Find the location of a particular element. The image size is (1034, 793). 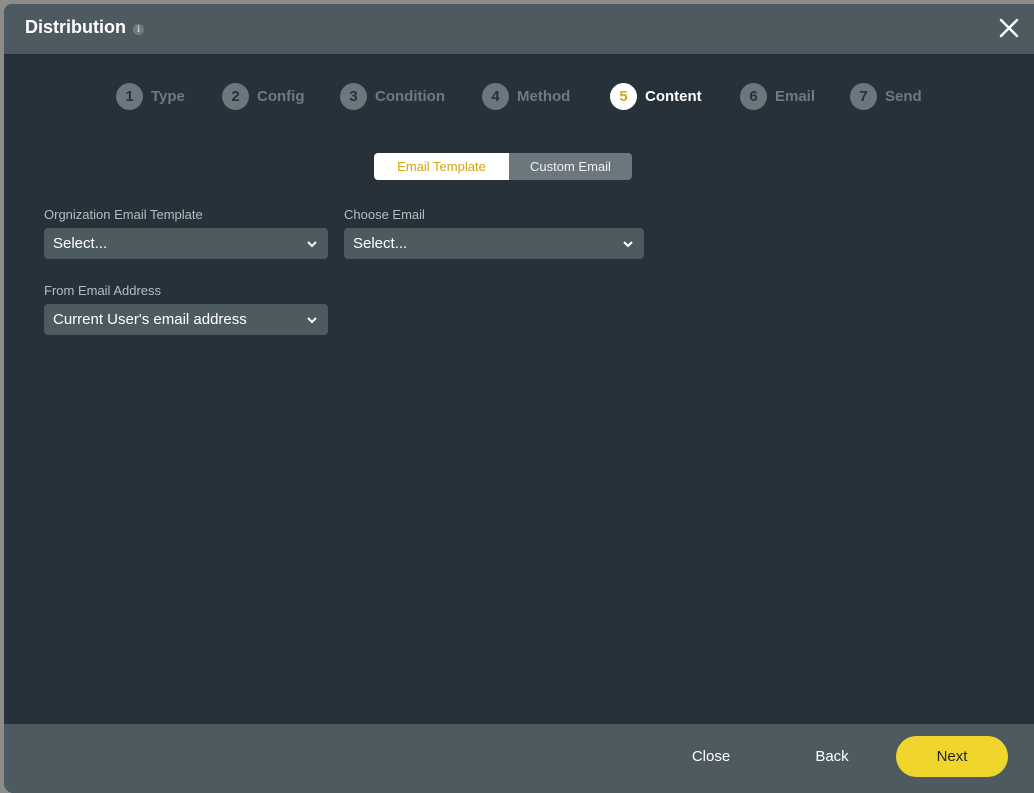

email-template-tab: Email Template is located at coordinates (441, 166).